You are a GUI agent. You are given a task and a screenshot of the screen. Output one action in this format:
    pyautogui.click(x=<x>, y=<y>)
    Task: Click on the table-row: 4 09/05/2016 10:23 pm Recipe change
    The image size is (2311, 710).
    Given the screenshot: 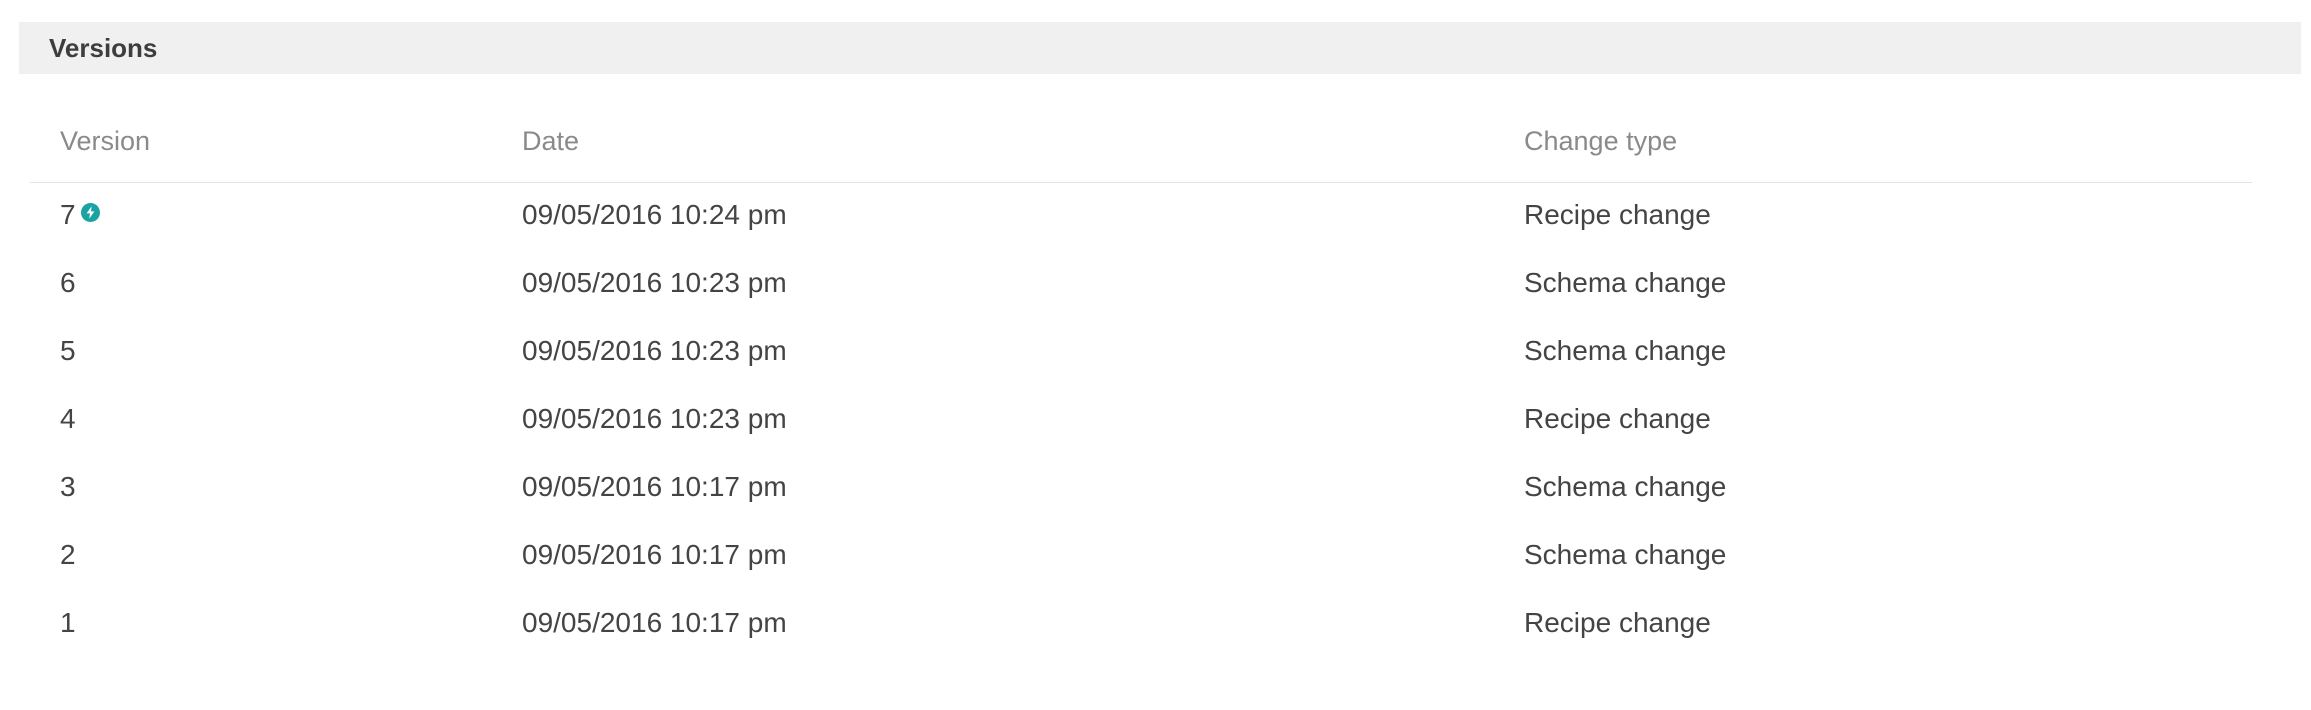 What is the action you would take?
    pyautogui.click(x=1141, y=421)
    